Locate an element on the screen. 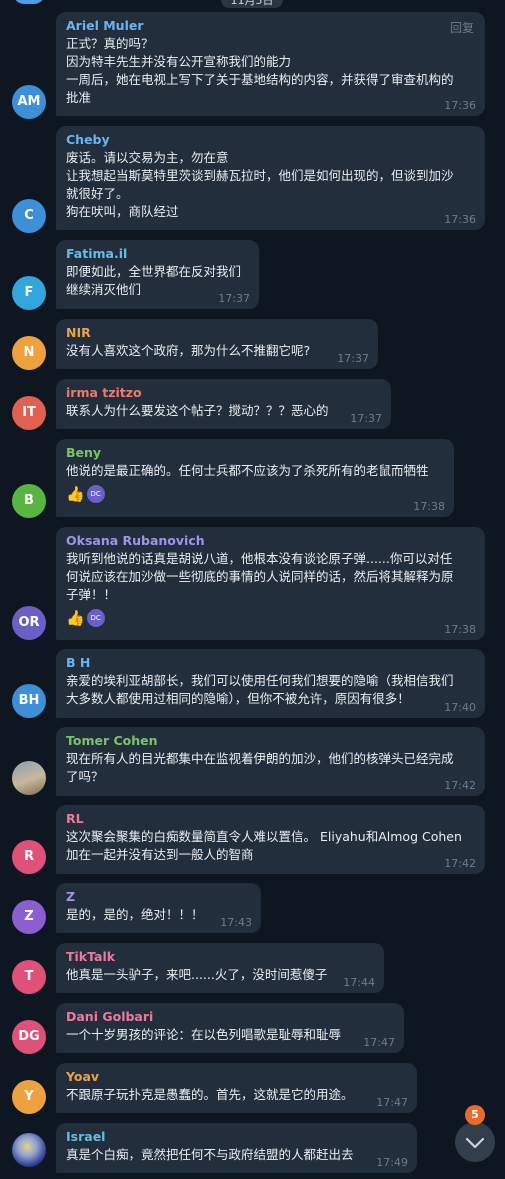 This screenshot has height=1179, width=505. avatar: T is located at coordinates (29, 977).